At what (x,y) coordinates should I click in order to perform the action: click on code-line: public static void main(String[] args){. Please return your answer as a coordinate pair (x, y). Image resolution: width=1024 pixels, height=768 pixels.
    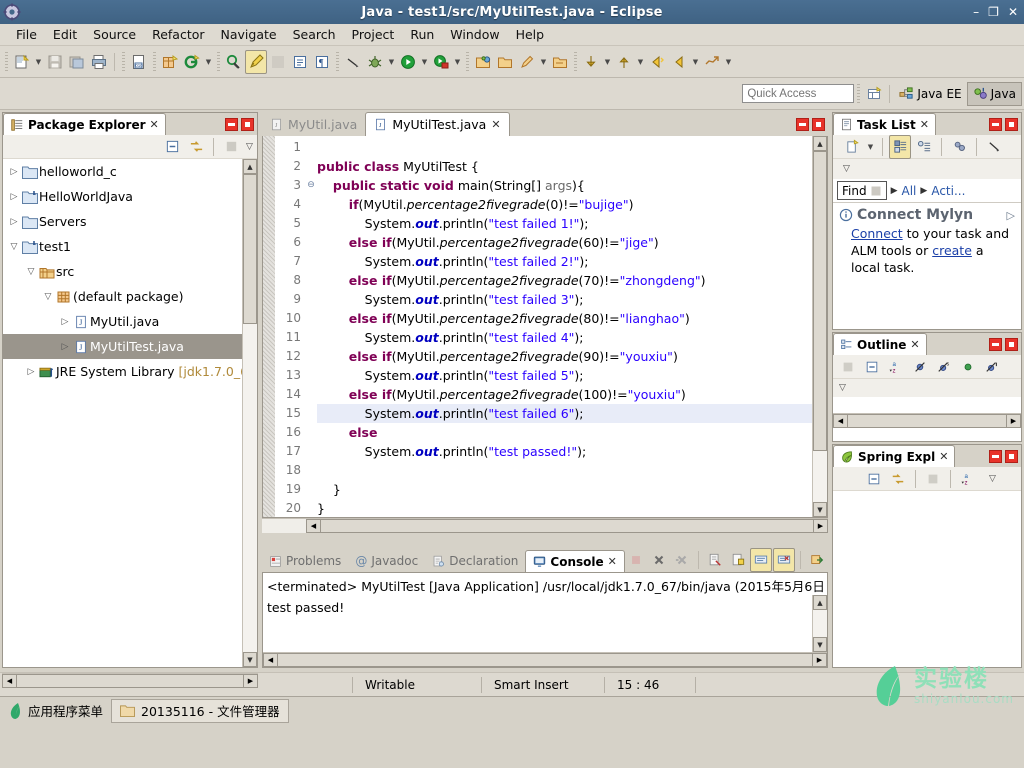
    Looking at the image, I should click on (564, 185).